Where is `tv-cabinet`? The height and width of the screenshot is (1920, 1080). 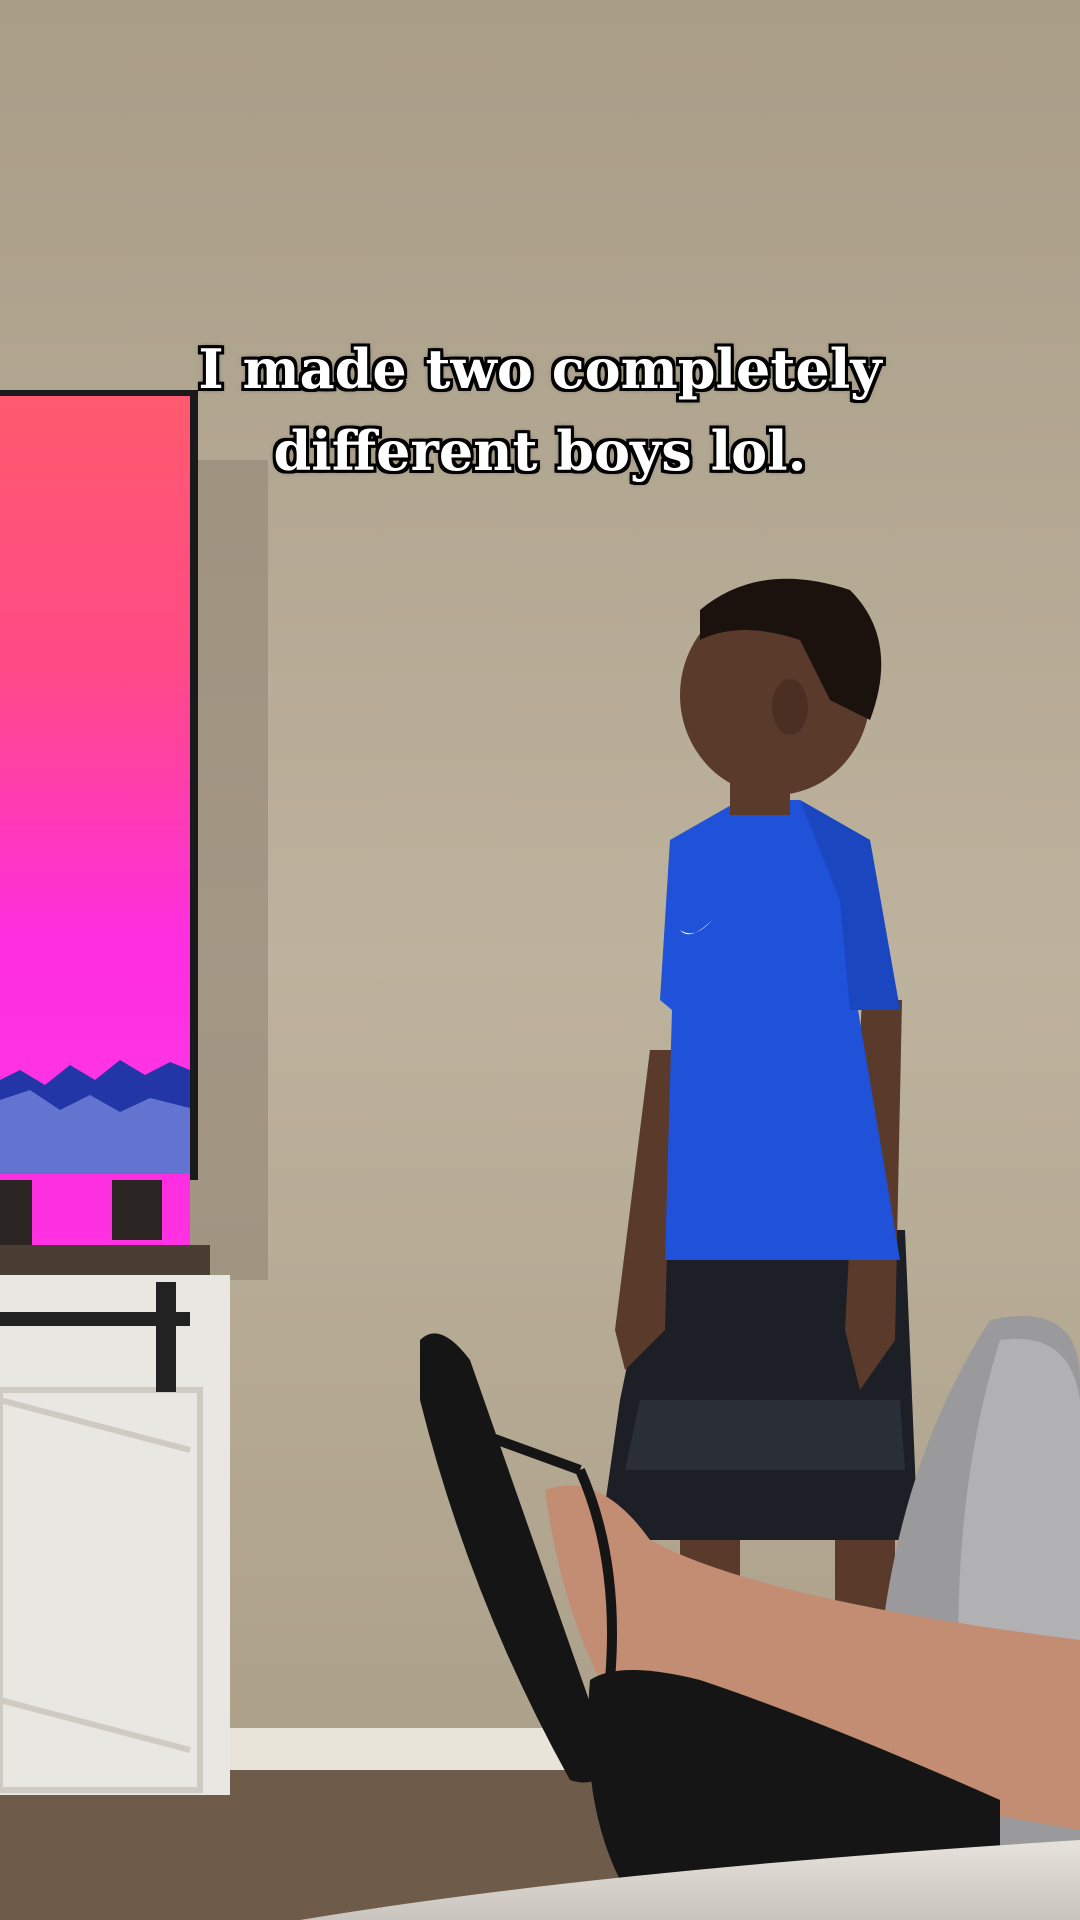
tv-cabinet is located at coordinates (115, 1520).